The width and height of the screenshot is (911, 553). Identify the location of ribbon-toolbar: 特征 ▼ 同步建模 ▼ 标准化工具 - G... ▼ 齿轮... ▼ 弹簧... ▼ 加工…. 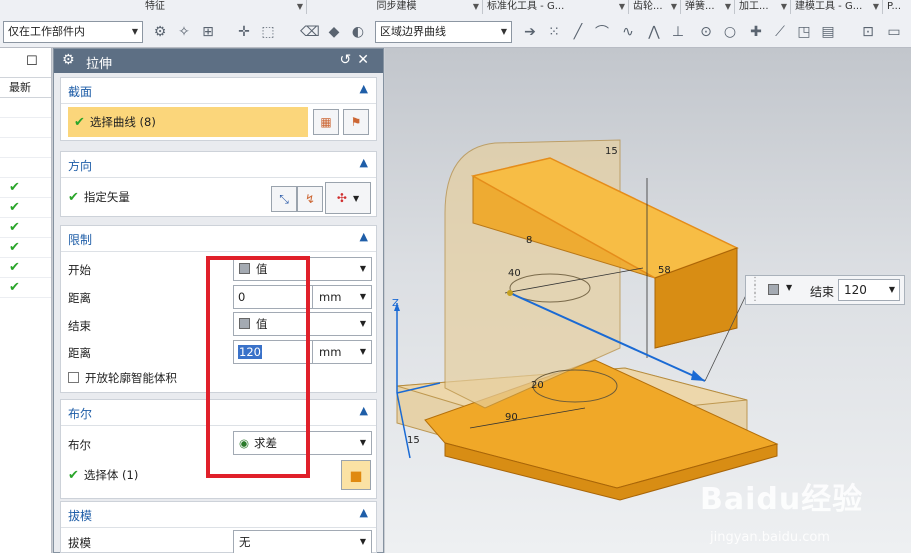
(455, 24).